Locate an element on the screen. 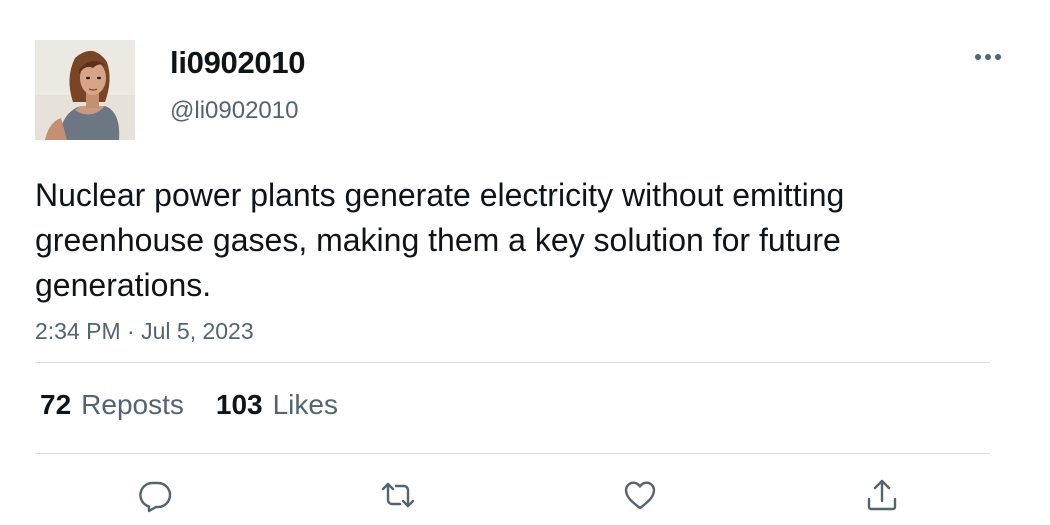  heart-icon is located at coordinates (640, 495).